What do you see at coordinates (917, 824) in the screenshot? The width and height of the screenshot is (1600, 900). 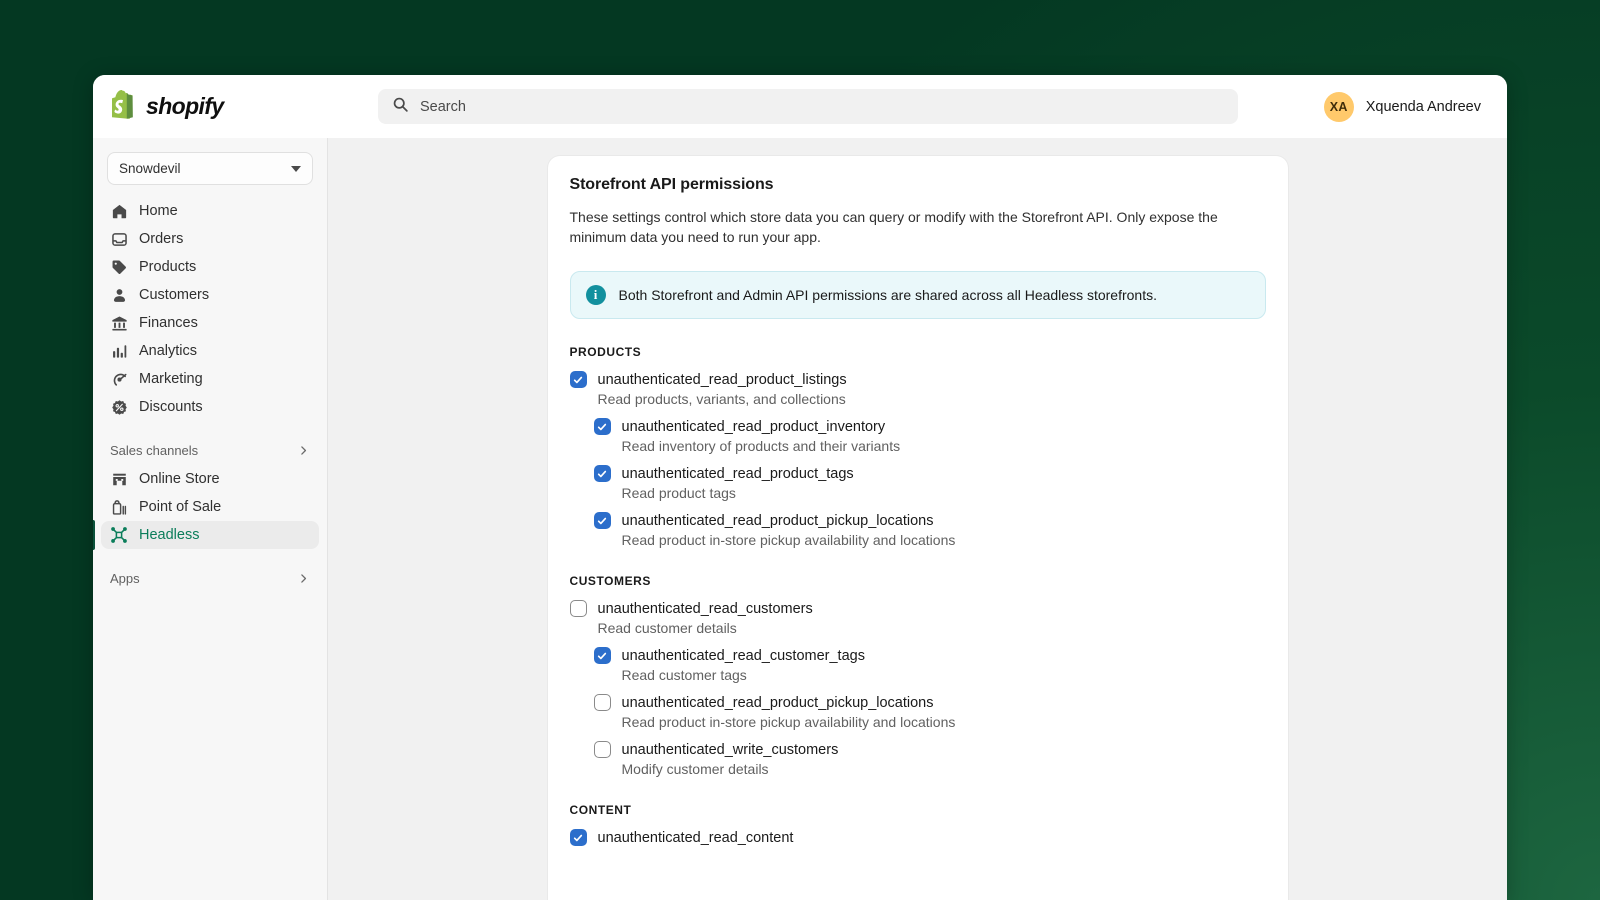 I see `permission-group-content: CONTENT unauthenticated_read_content` at bounding box center [917, 824].